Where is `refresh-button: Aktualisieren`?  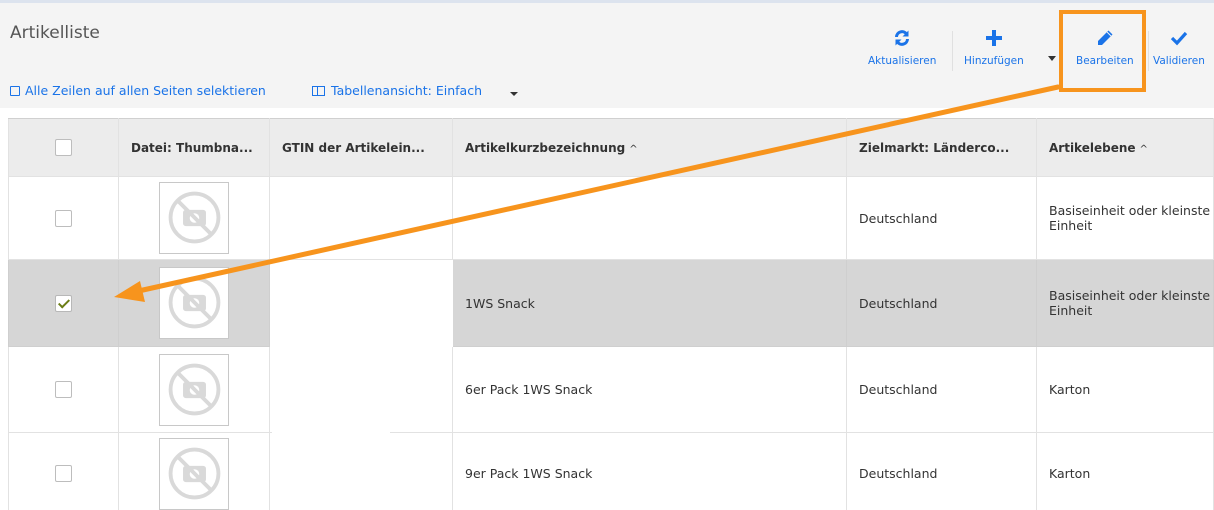 refresh-button: Aktualisieren is located at coordinates (902, 47).